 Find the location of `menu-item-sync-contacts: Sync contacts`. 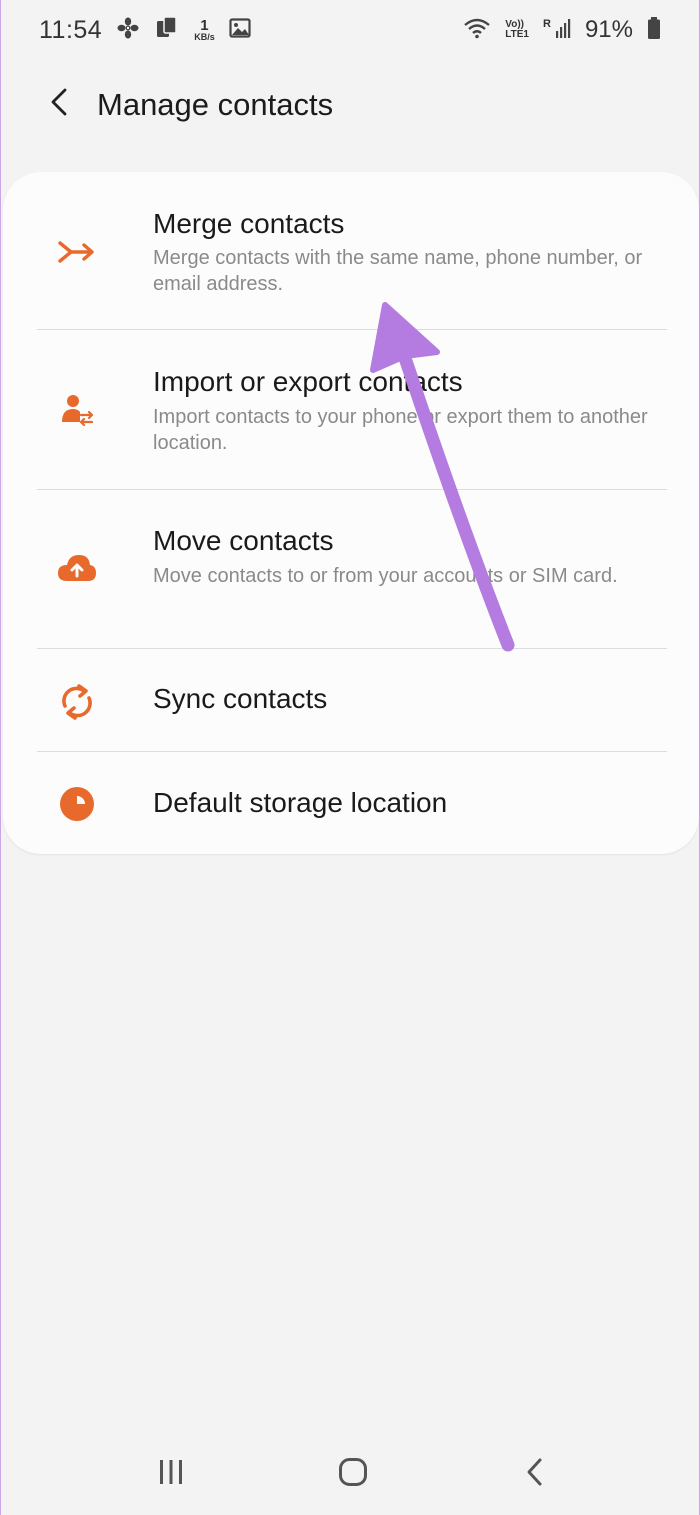

menu-item-sync-contacts: Sync contacts is located at coordinates (351, 700).